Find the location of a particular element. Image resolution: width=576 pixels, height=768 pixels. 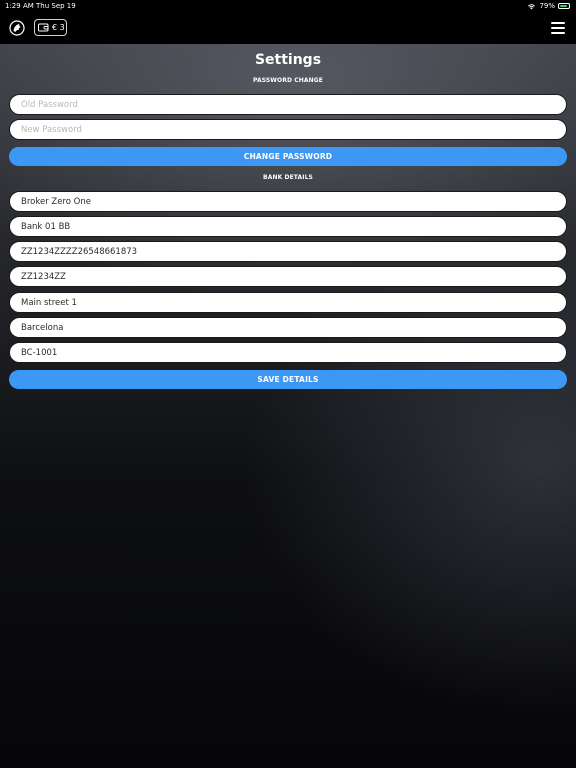

postal-code-field is located at coordinates (288, 352).